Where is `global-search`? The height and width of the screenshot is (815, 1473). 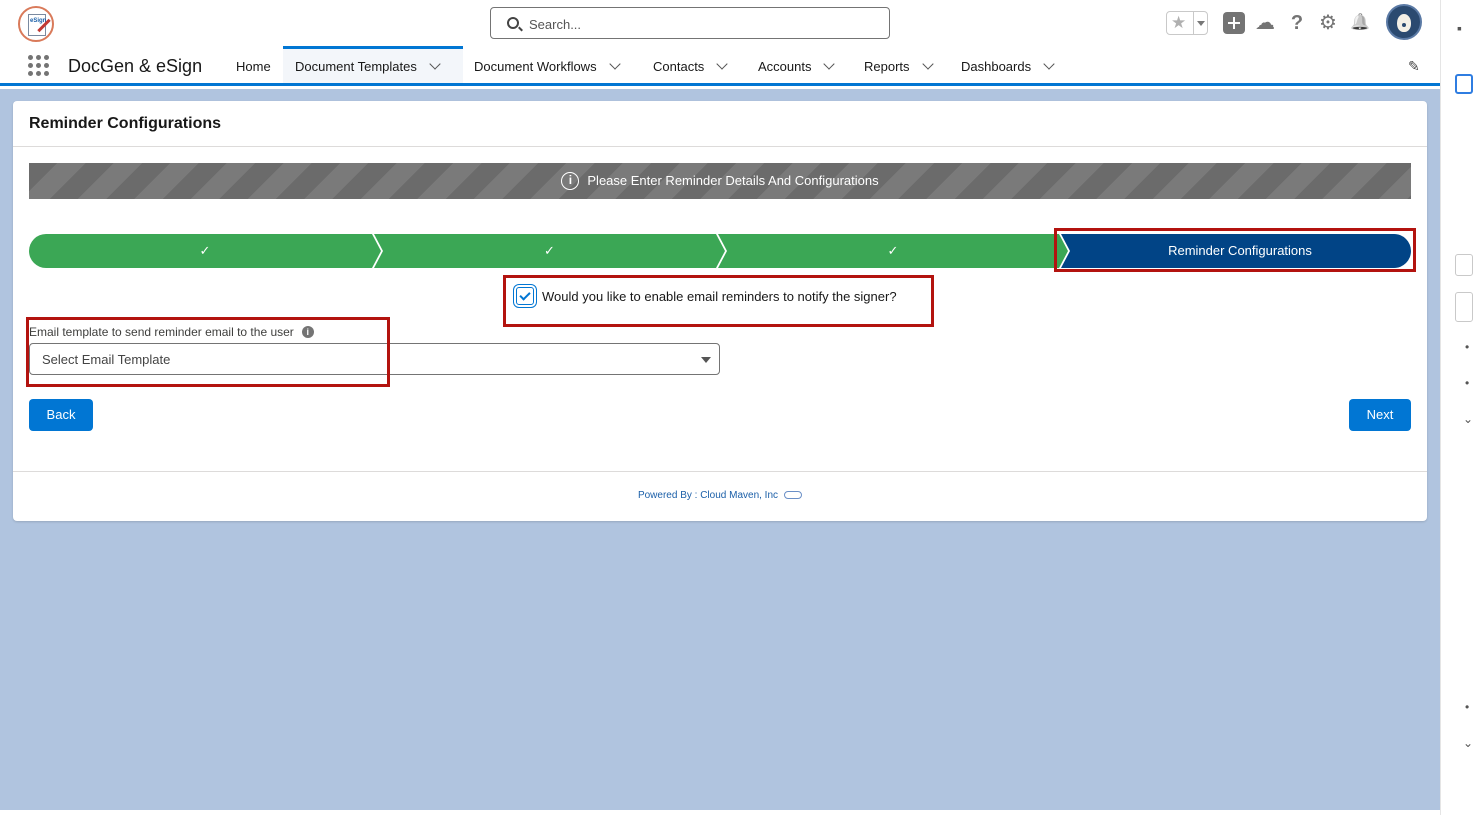 global-search is located at coordinates (690, 23).